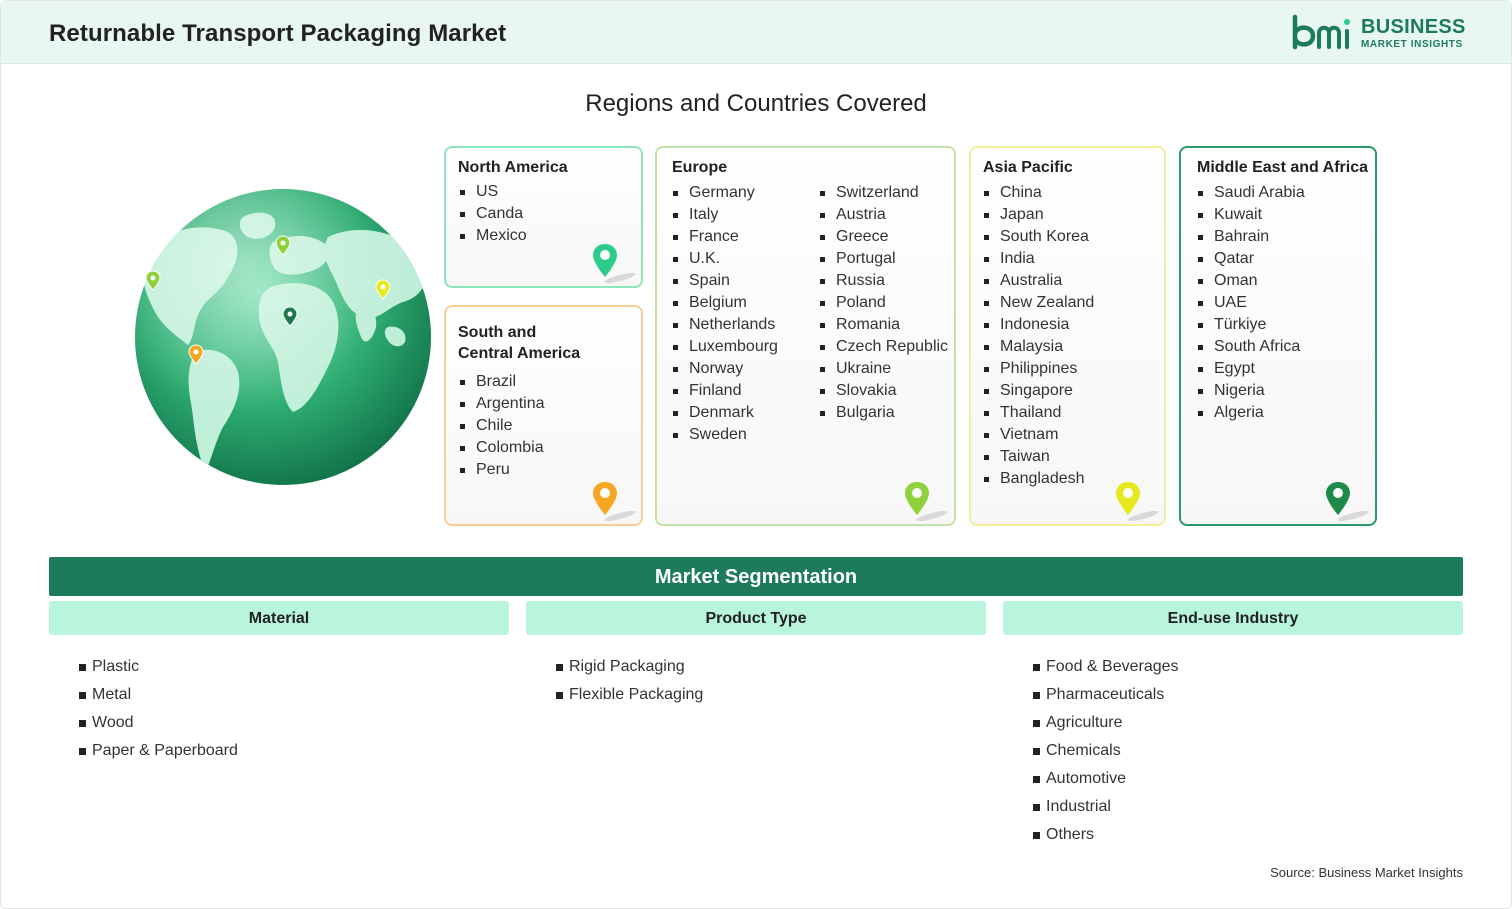 The width and height of the screenshot is (1512, 909). What do you see at coordinates (1106, 835) in the screenshot?
I see `segment-item: Others` at bounding box center [1106, 835].